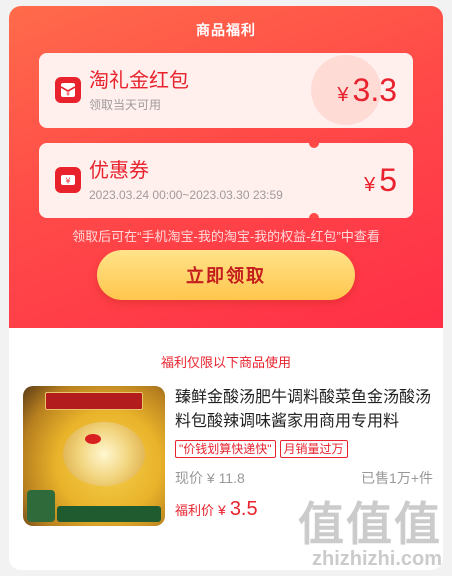 Image resolution: width=452 pixels, height=576 pixels. I want to click on promo-badge, so click(41, 506).